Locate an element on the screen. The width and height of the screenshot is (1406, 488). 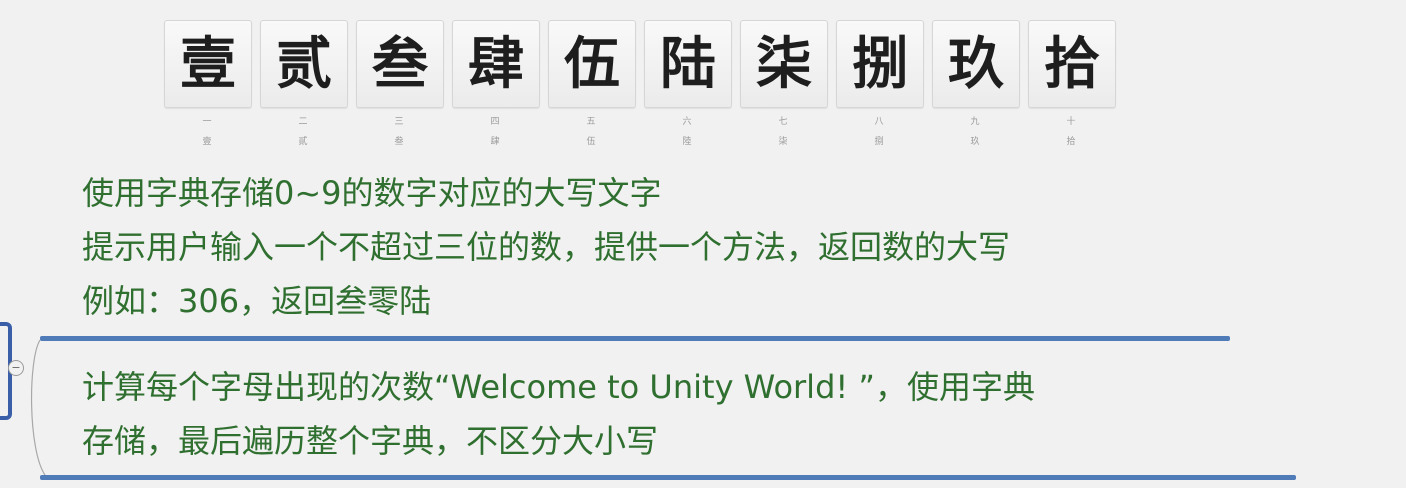
tile-char: 捌 is located at coordinates (880, 64).